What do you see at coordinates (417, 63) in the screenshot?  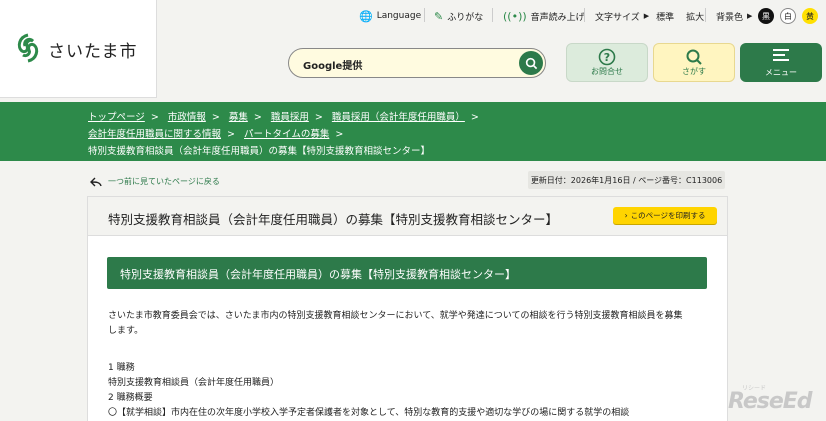 I see `search-box: Google提供` at bounding box center [417, 63].